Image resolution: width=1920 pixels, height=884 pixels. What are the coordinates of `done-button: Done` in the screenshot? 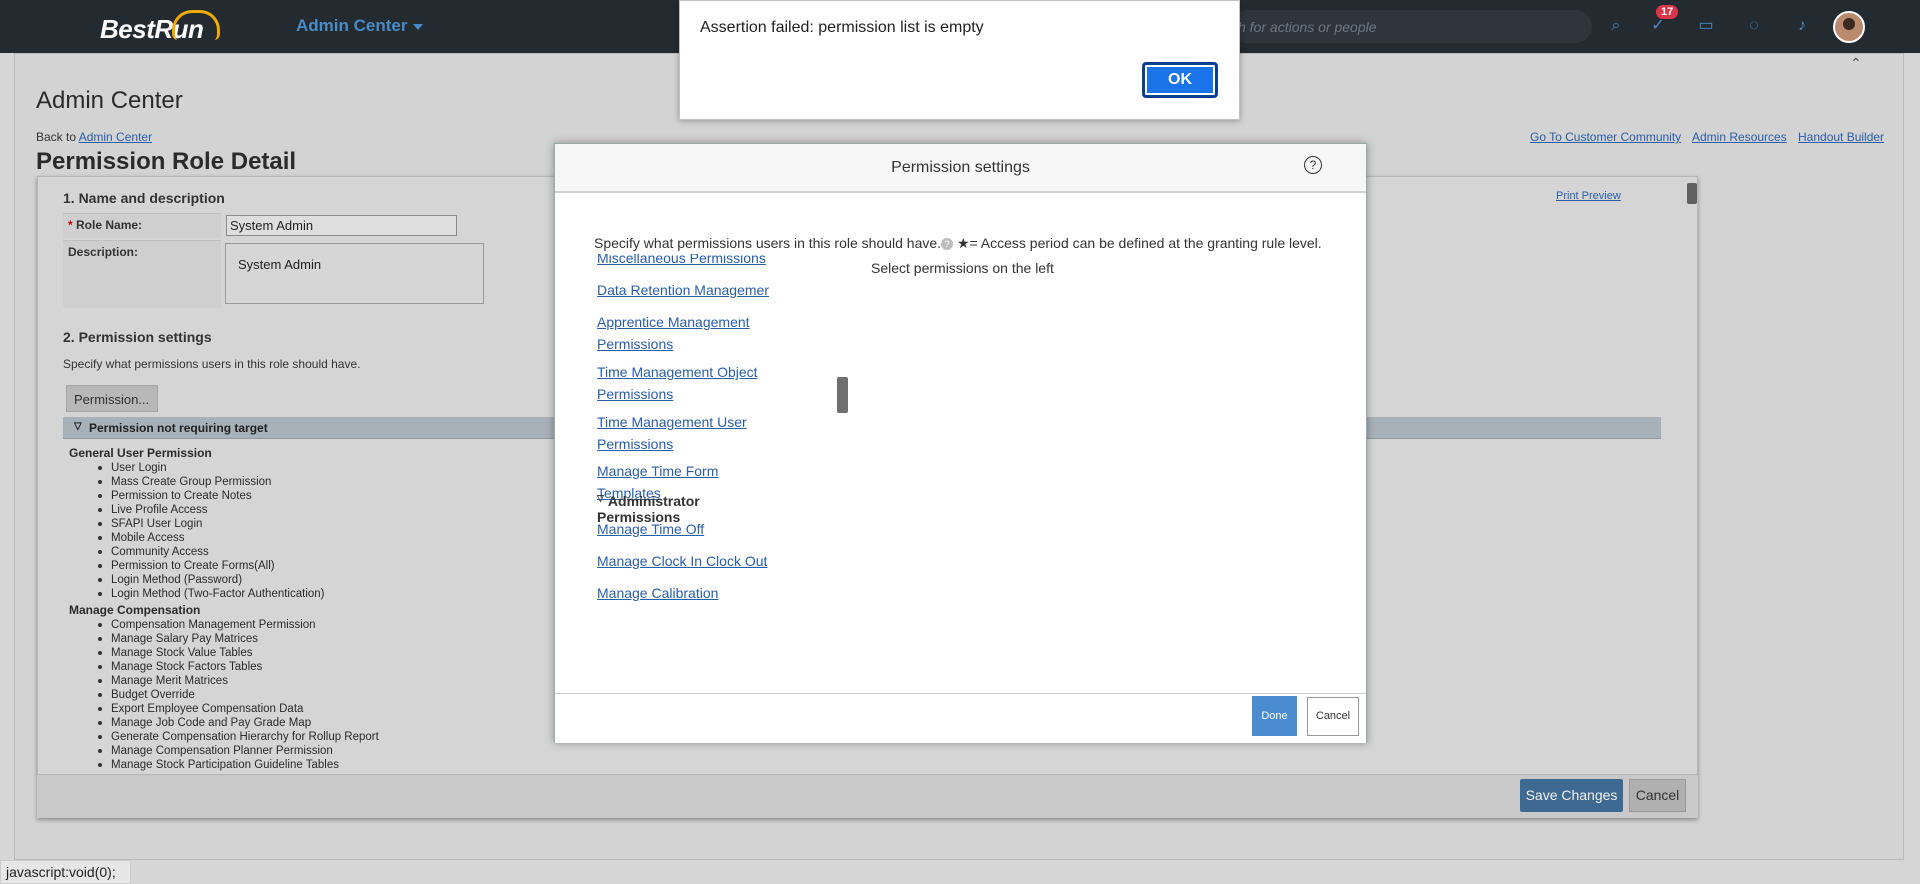 It's located at (1274, 716).